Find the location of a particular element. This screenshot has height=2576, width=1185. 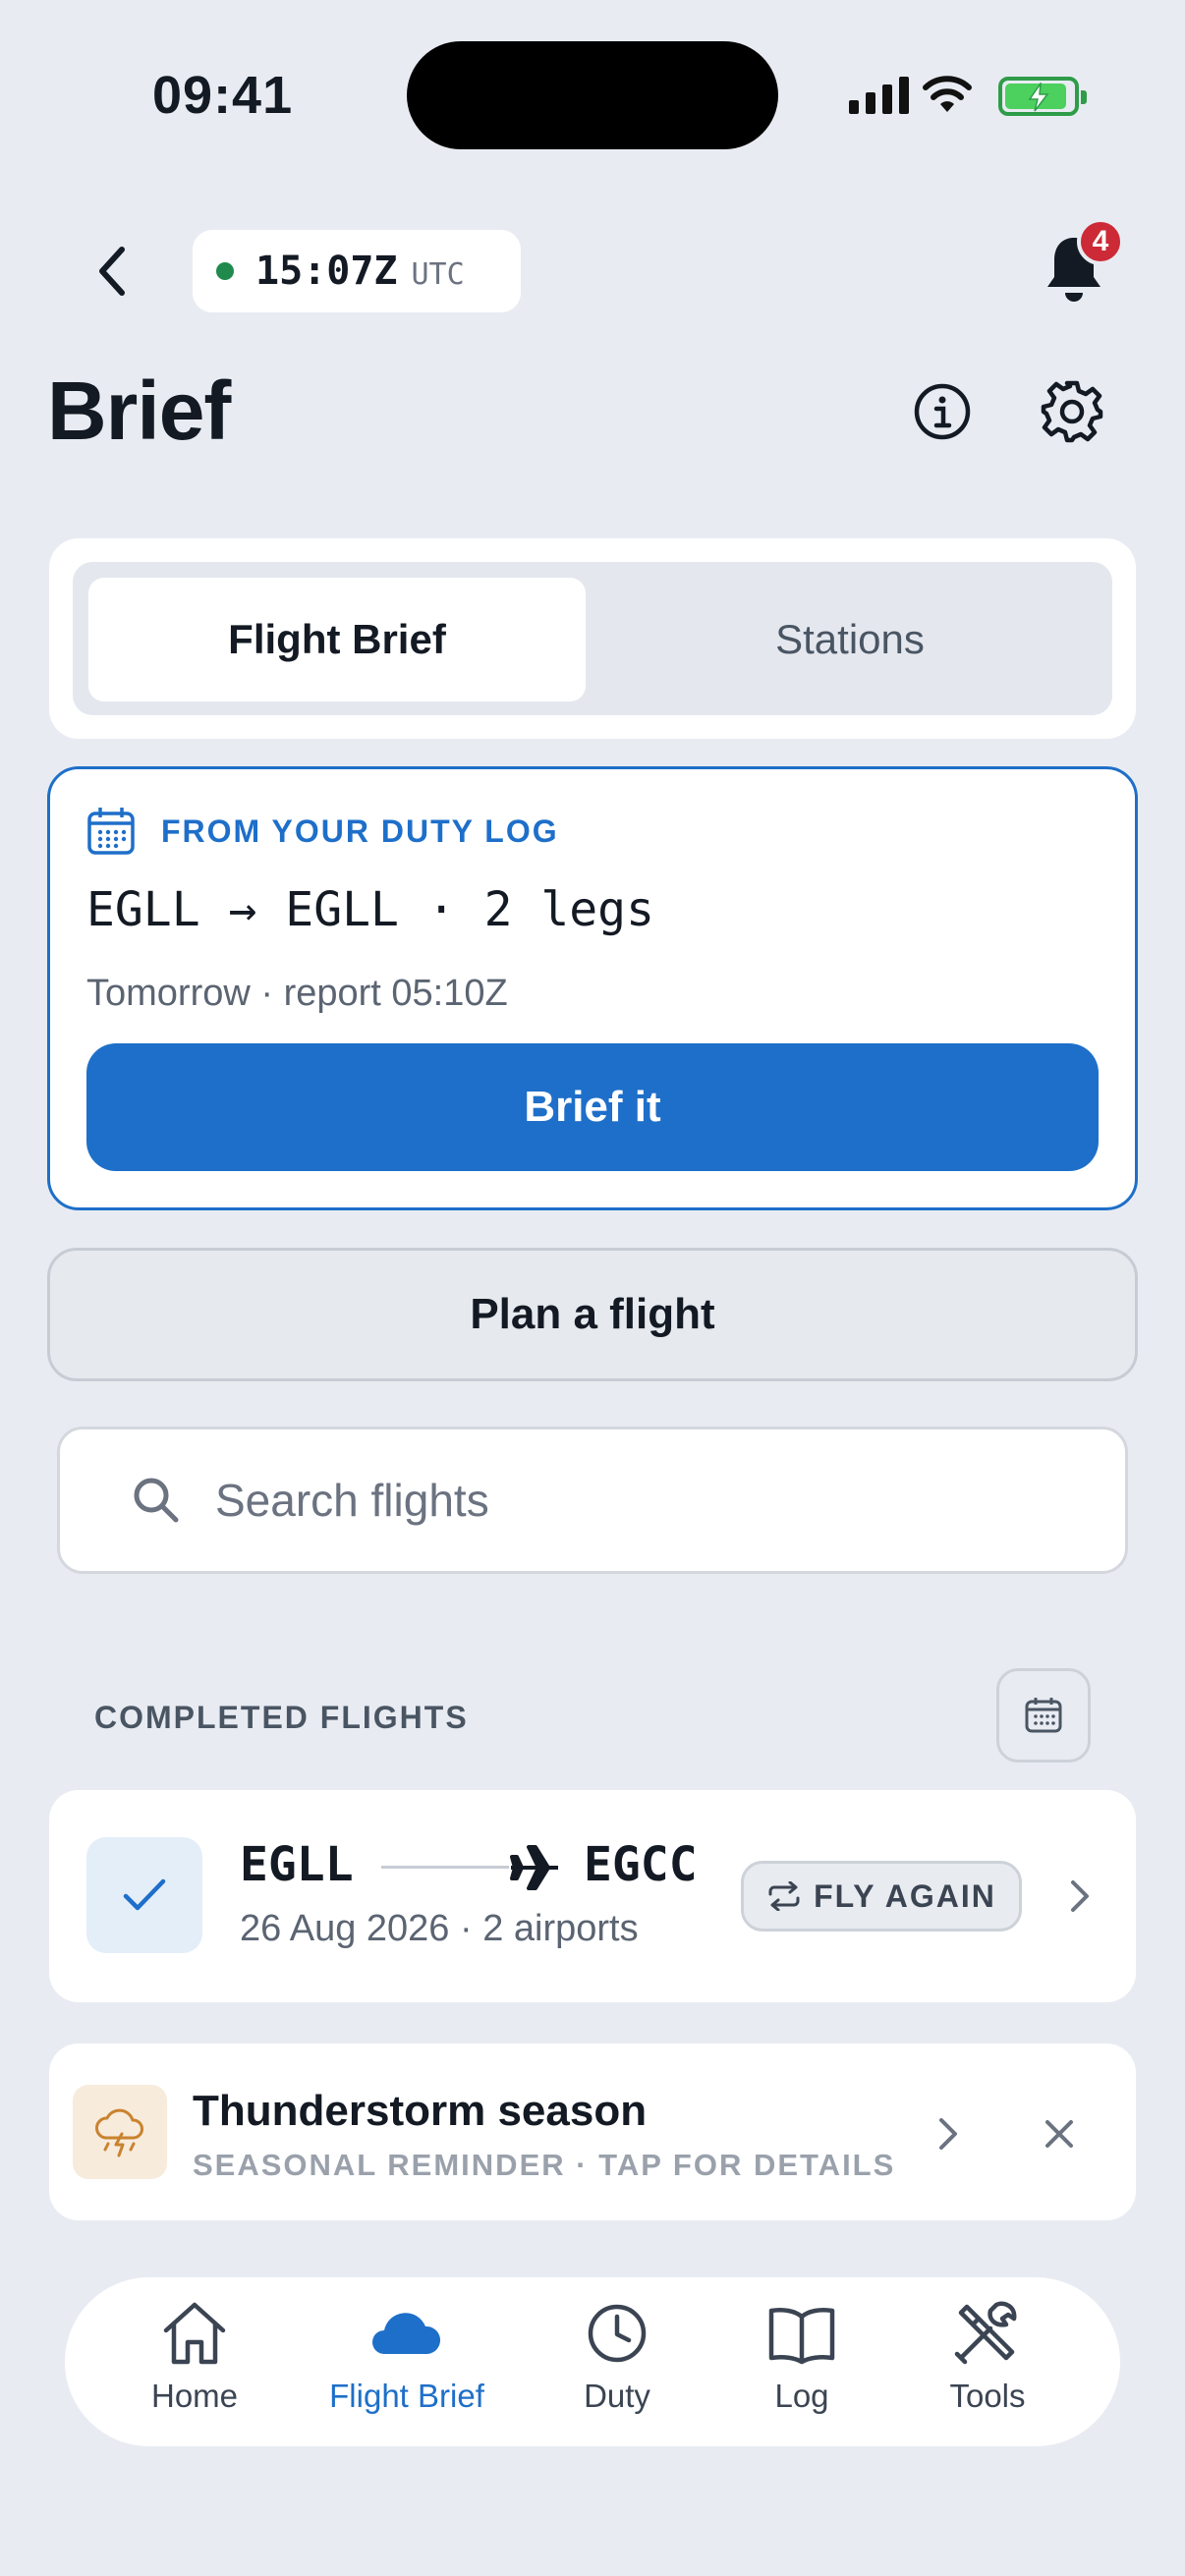

checkmark-icon is located at coordinates (145, 1894).